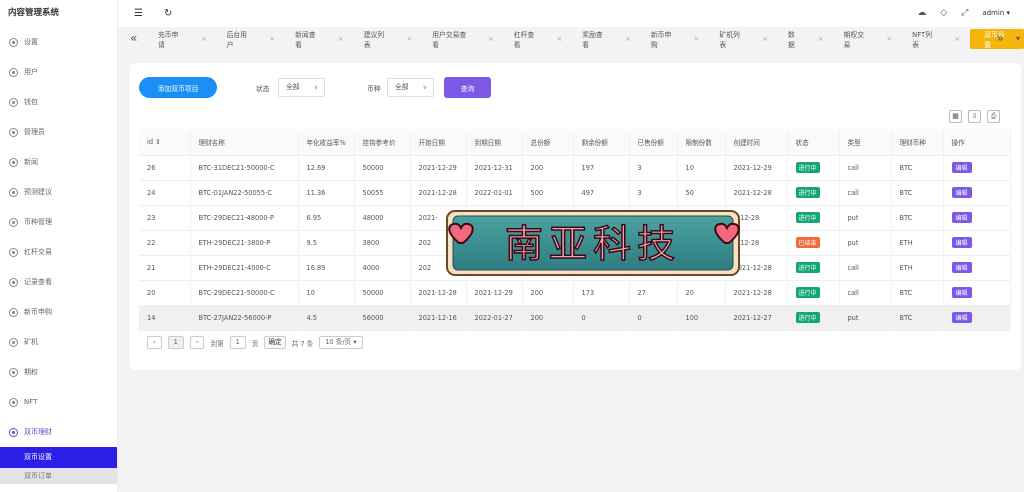  Describe the element at coordinates (756, 318) in the screenshot. I see `cell-created: 2021-12-27` at that location.